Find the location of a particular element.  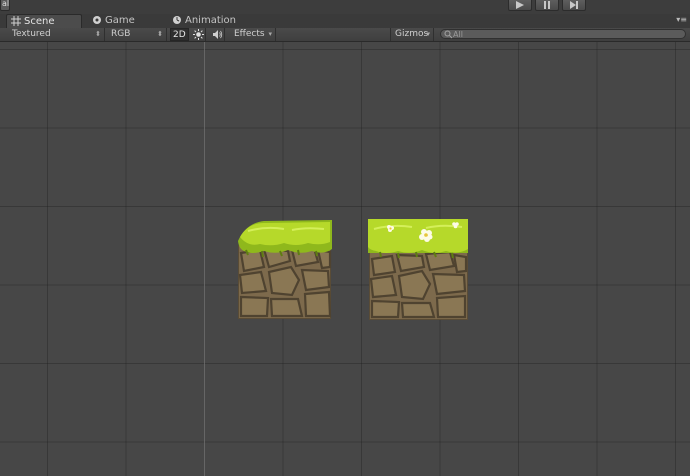

search-icon is located at coordinates (448, 34).